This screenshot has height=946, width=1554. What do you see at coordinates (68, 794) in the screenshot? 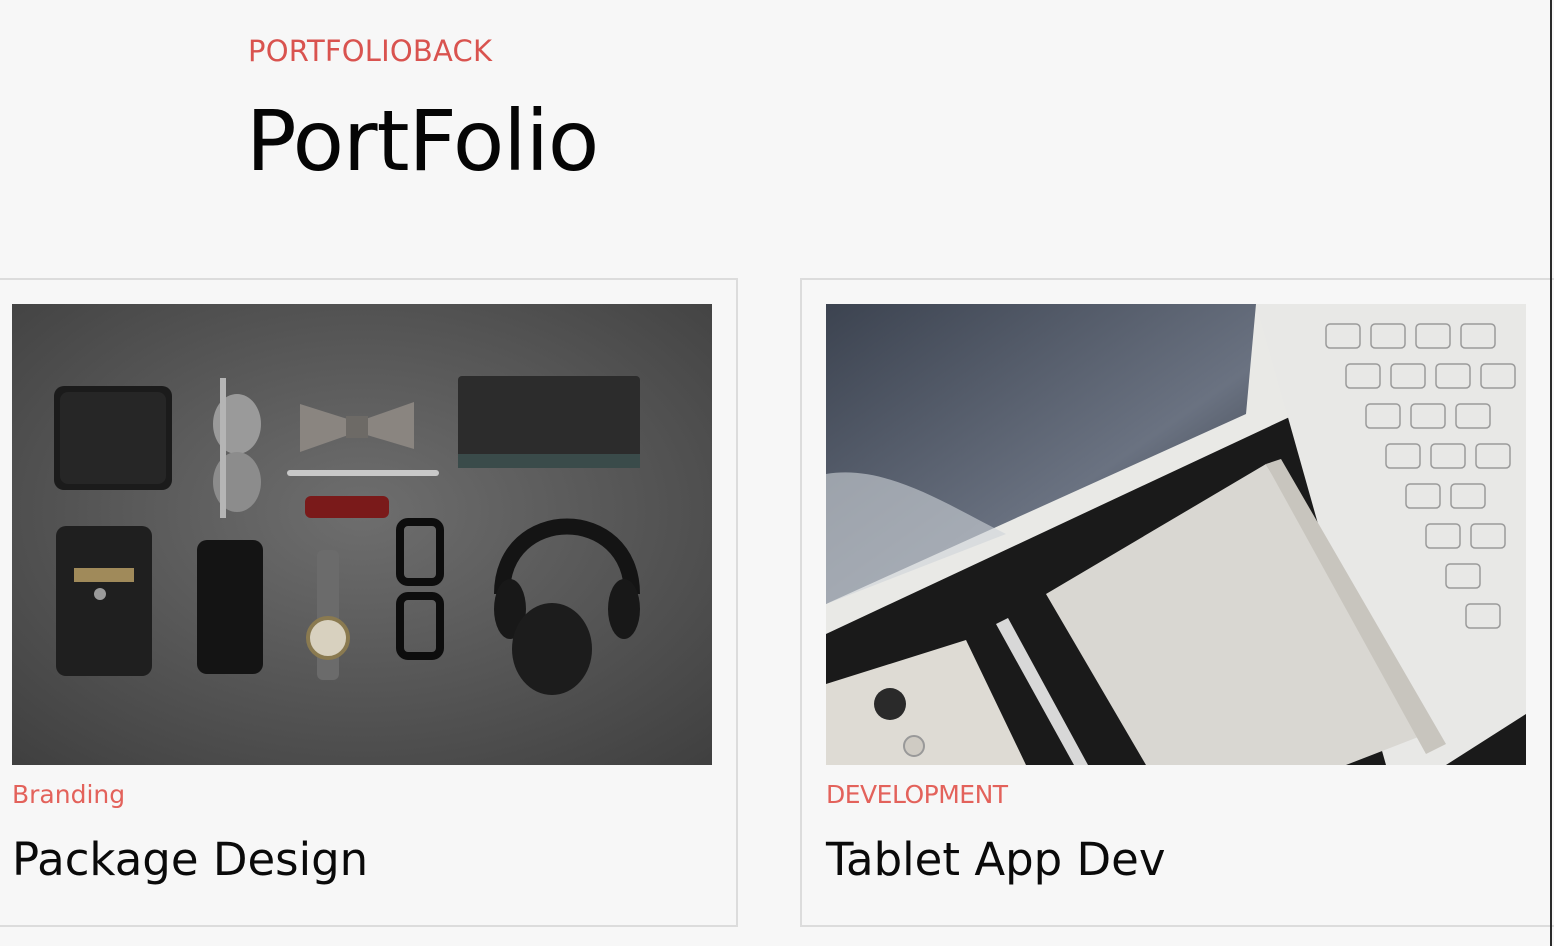
I see `card-category: Branding` at bounding box center [68, 794].